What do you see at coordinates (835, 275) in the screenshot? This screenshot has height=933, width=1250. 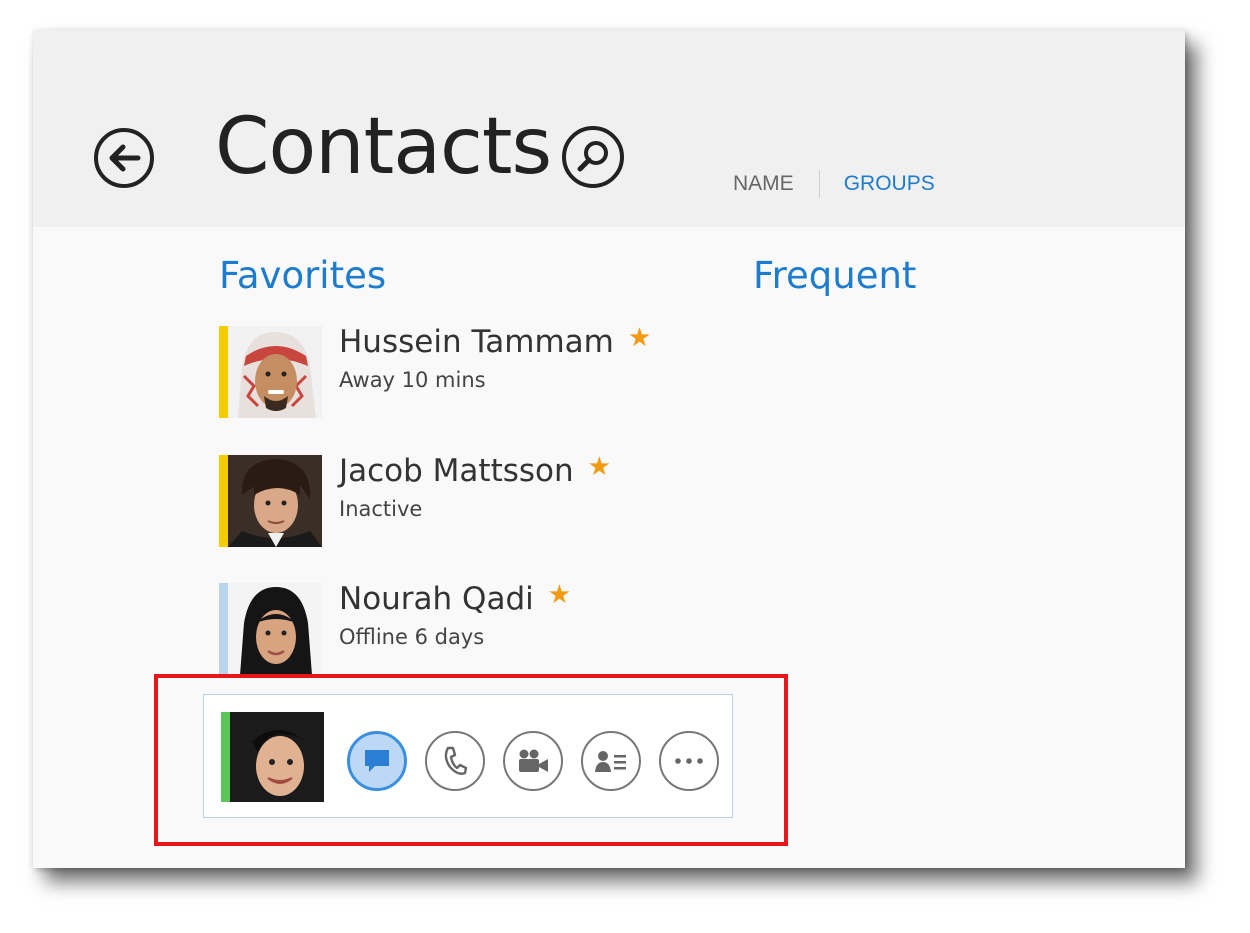 I see `frequent-heading: Frequent` at bounding box center [835, 275].